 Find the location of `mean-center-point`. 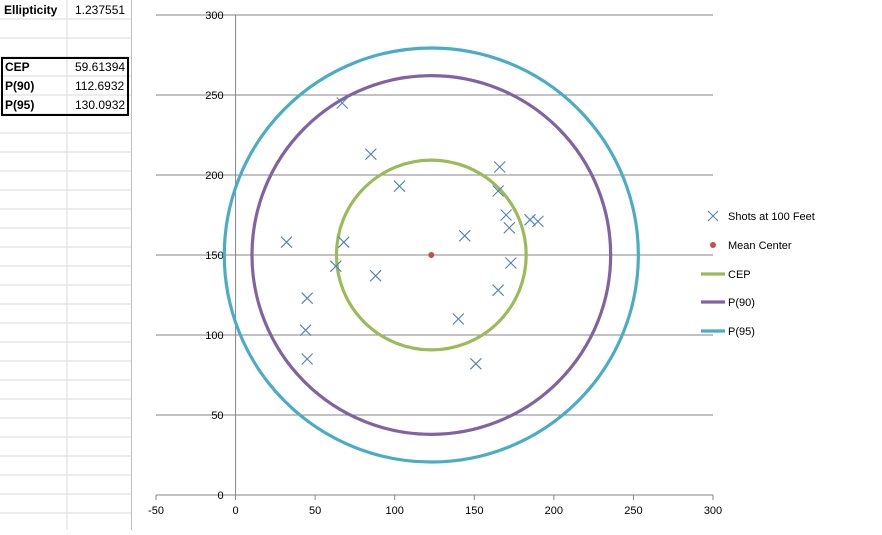

mean-center-point is located at coordinates (431, 255).